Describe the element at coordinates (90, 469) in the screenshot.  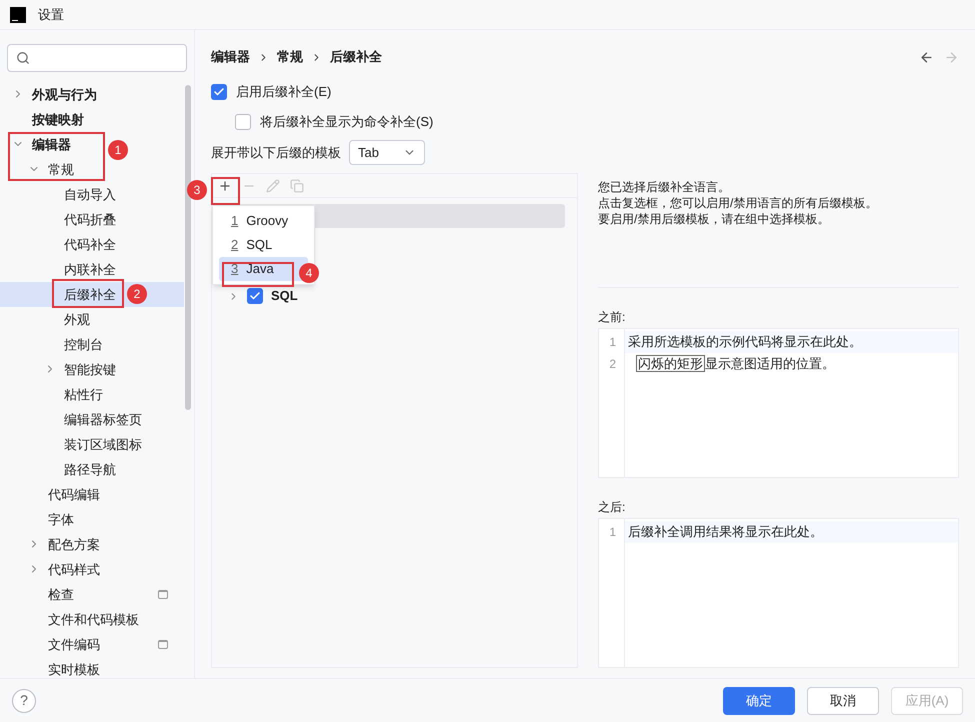
I see `item-label: 路径导航` at that location.